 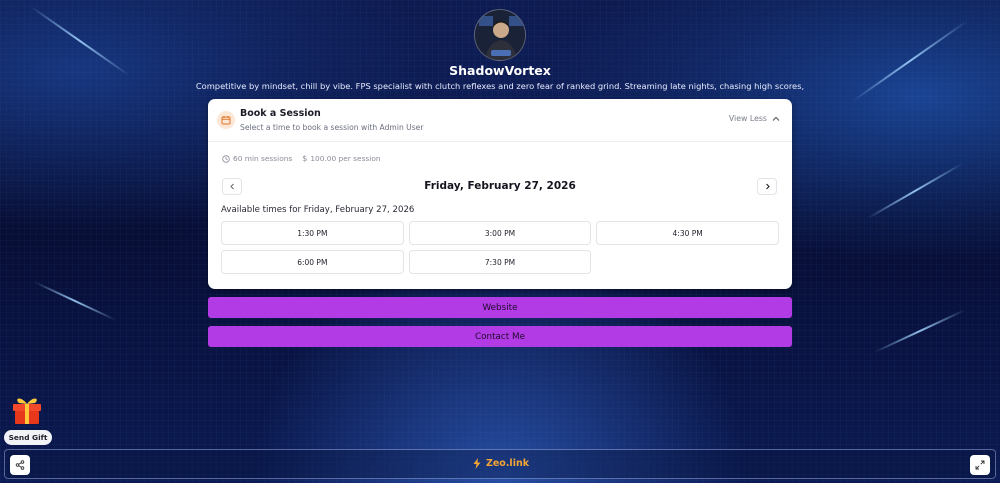 What do you see at coordinates (500, 262) in the screenshot?
I see `time-slot-button: 7:30 PM` at bounding box center [500, 262].